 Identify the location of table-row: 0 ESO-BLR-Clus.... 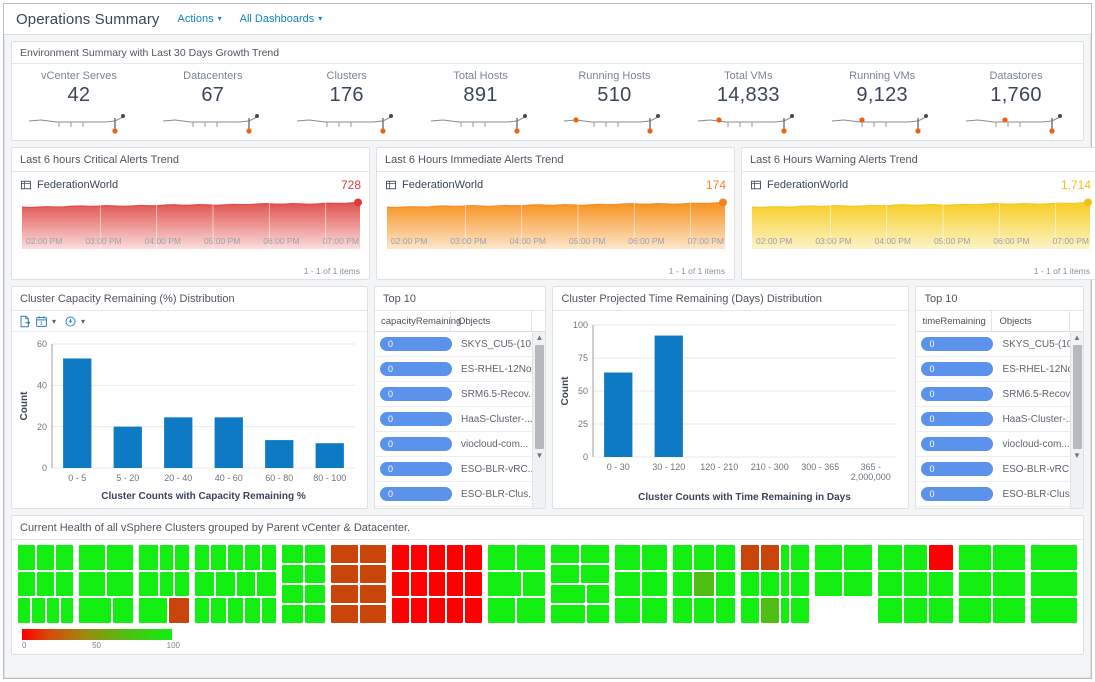
(999, 494).